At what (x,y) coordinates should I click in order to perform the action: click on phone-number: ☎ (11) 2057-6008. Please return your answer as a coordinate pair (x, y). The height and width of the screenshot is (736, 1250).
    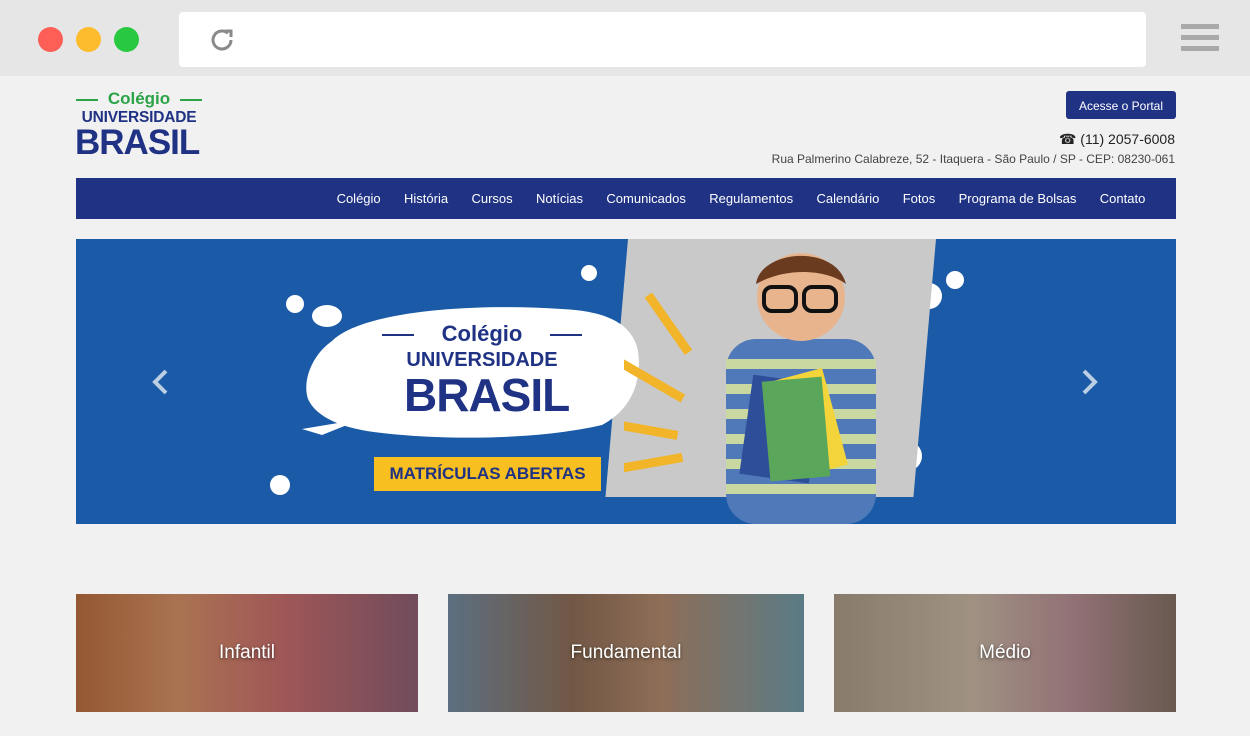
    Looking at the image, I should click on (1117, 139).